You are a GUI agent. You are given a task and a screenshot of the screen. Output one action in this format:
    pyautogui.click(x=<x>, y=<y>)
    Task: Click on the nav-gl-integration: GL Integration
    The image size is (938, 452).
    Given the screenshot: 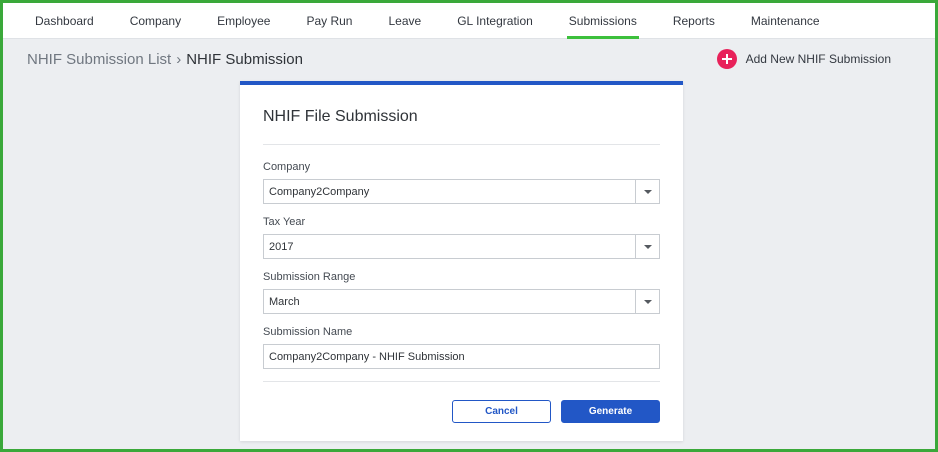 What is the action you would take?
    pyautogui.click(x=495, y=20)
    